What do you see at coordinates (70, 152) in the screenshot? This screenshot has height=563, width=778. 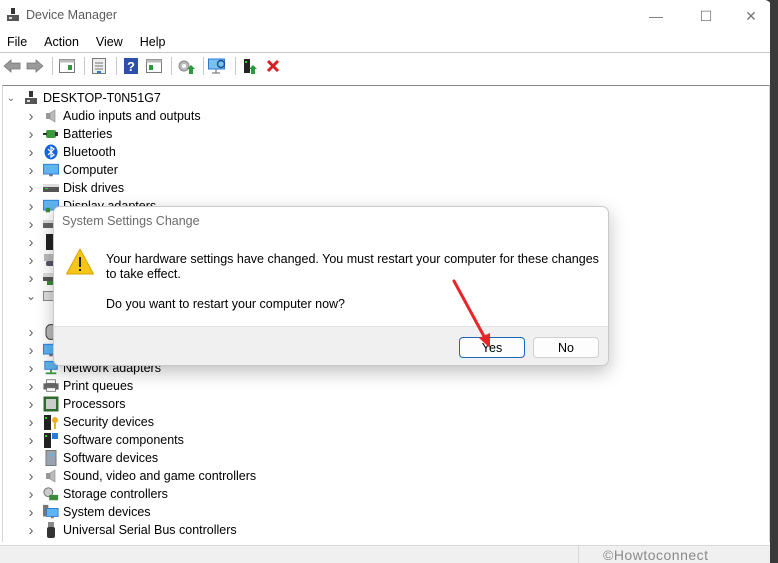 I see `tree-item: › Bluetooth` at bounding box center [70, 152].